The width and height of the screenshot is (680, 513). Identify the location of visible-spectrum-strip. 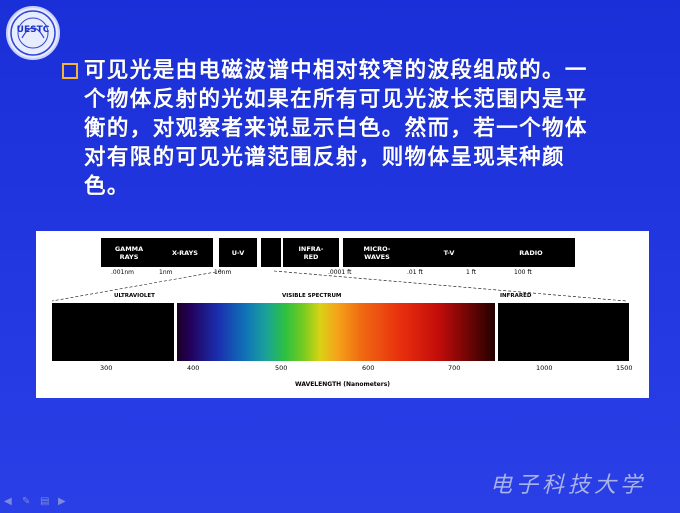
(336, 332).